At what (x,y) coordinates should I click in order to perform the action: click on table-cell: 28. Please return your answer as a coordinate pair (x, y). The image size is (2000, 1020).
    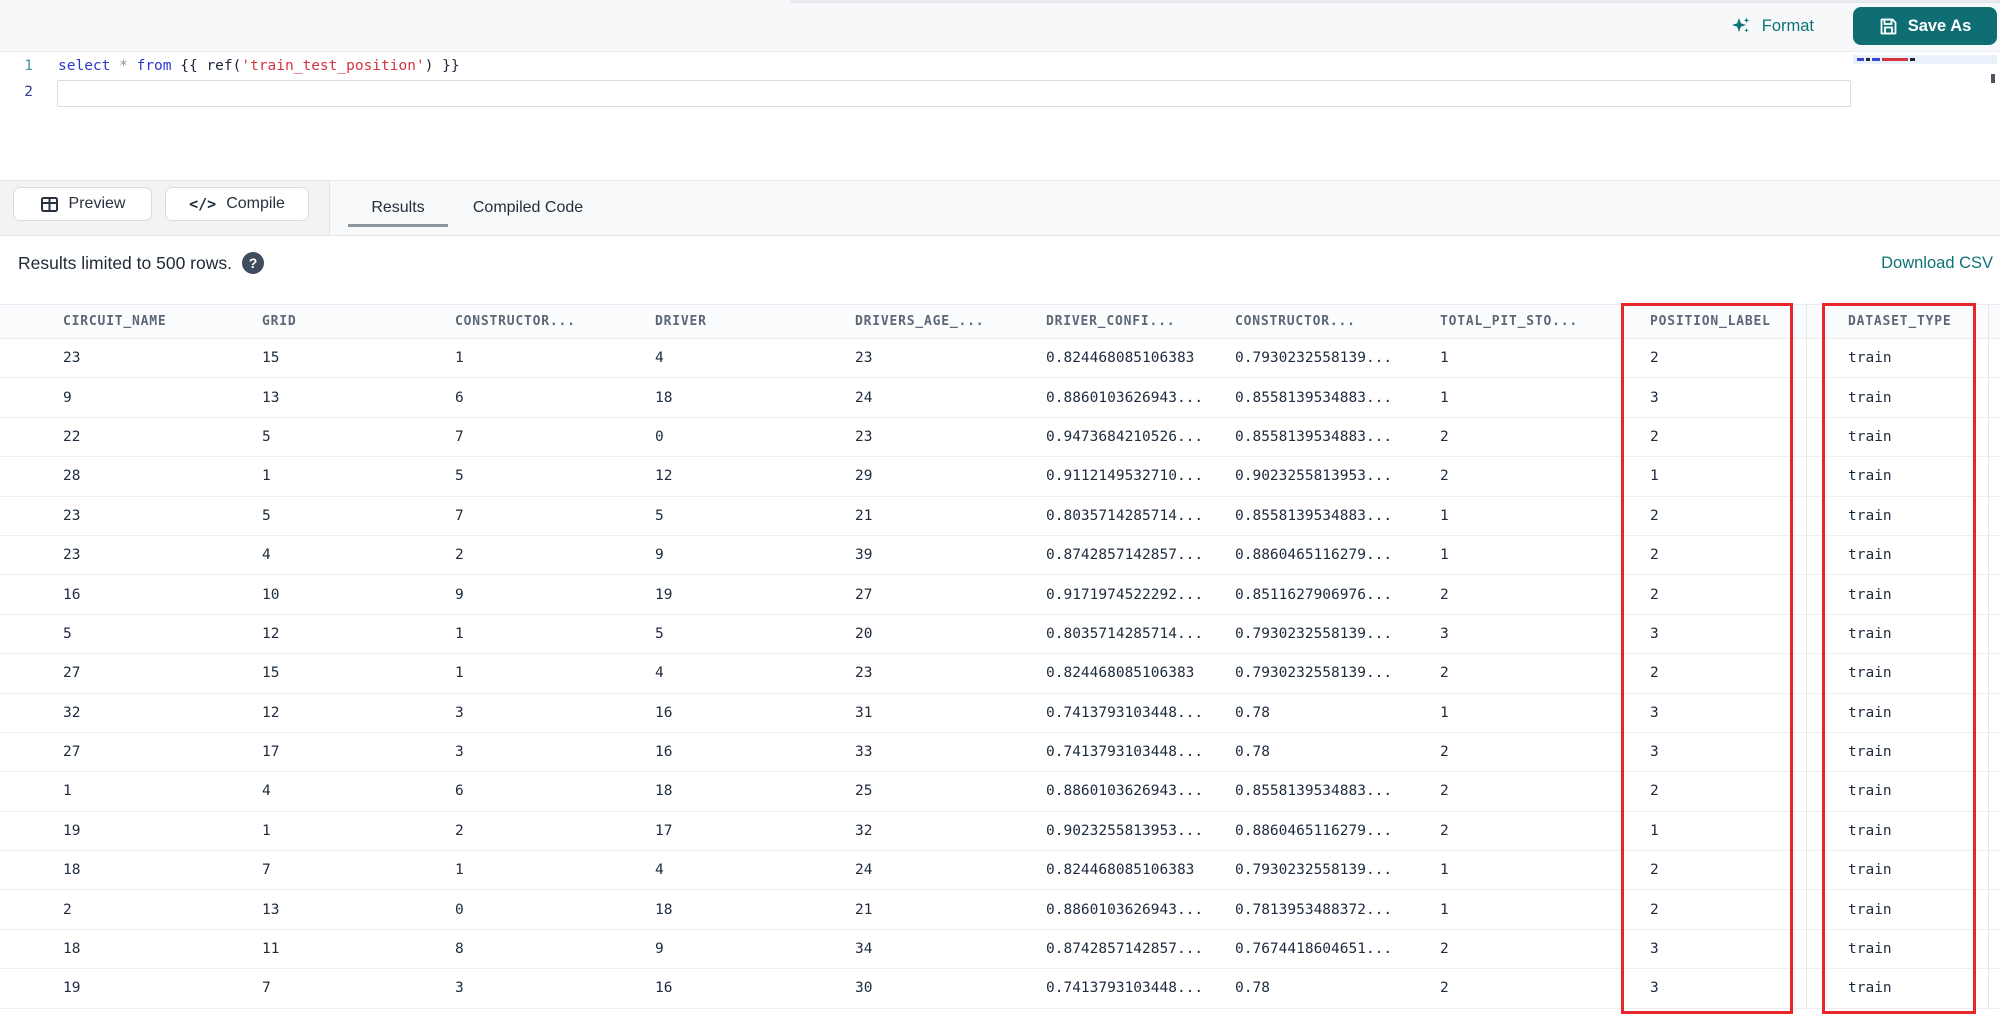
    Looking at the image, I should click on (131, 476).